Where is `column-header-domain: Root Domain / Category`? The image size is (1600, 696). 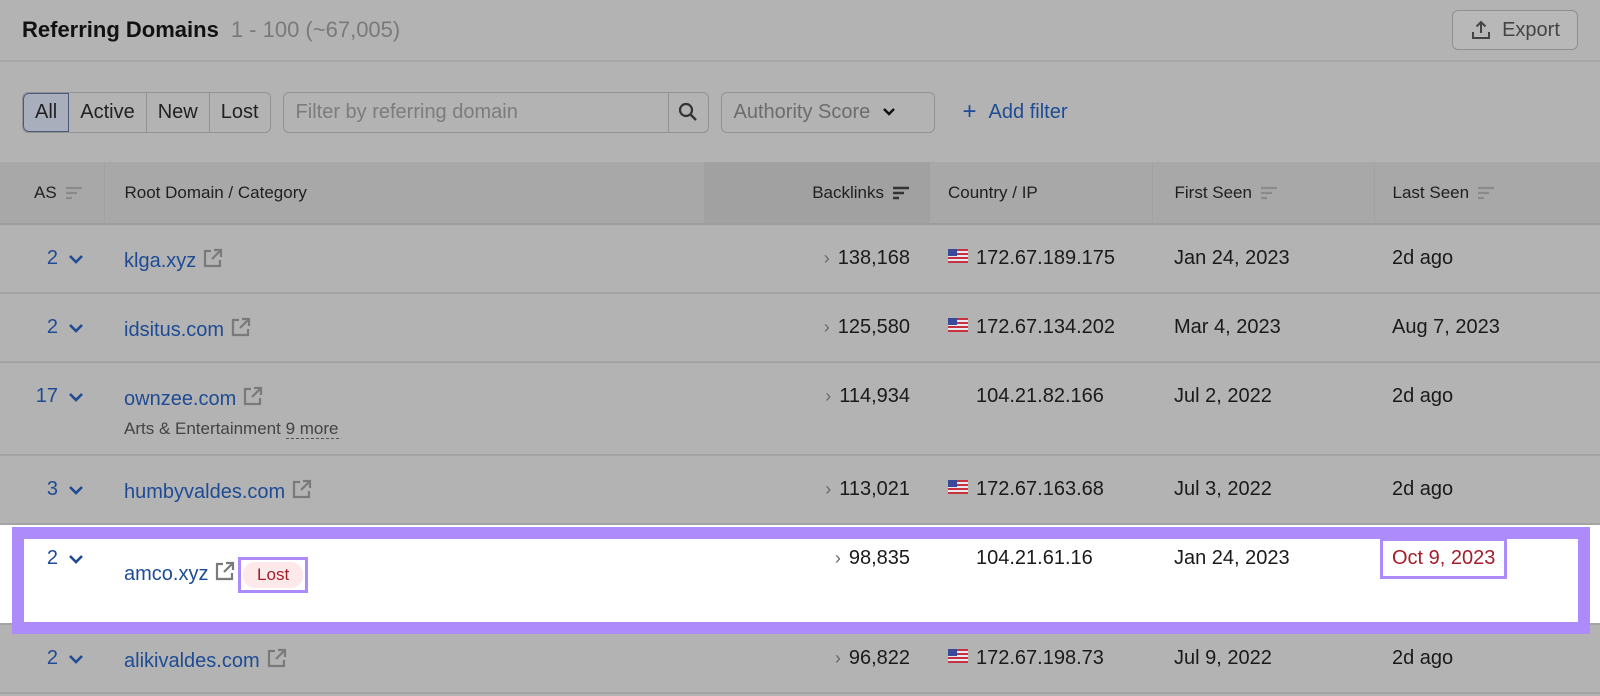
column-header-domain: Root Domain / Category is located at coordinates (404, 193).